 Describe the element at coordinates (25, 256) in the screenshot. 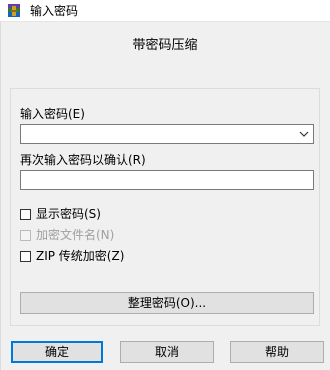

I see `zip-legacy-encryption-checkbox` at that location.